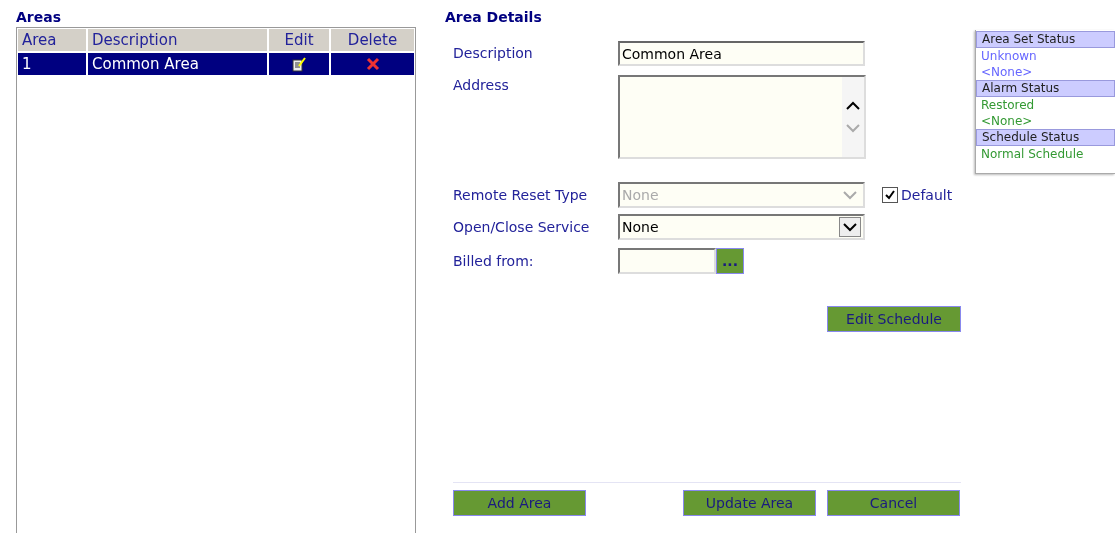 Image resolution: width=1115 pixels, height=533 pixels. I want to click on status-value: Normal Schedule, so click(1032, 154).